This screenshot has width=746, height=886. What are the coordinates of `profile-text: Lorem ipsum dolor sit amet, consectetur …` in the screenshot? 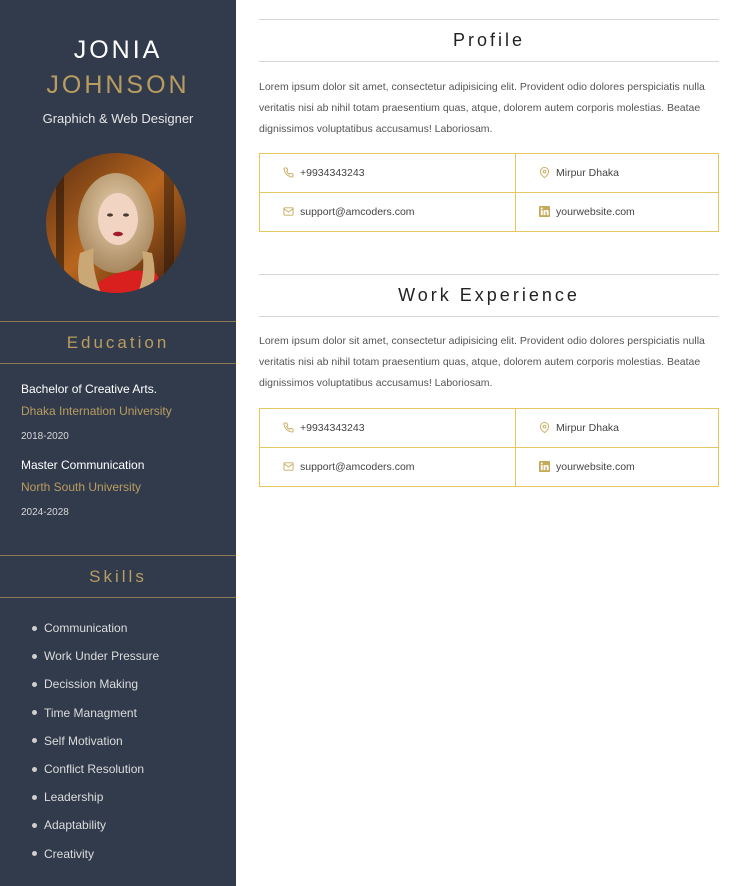 It's located at (482, 108).